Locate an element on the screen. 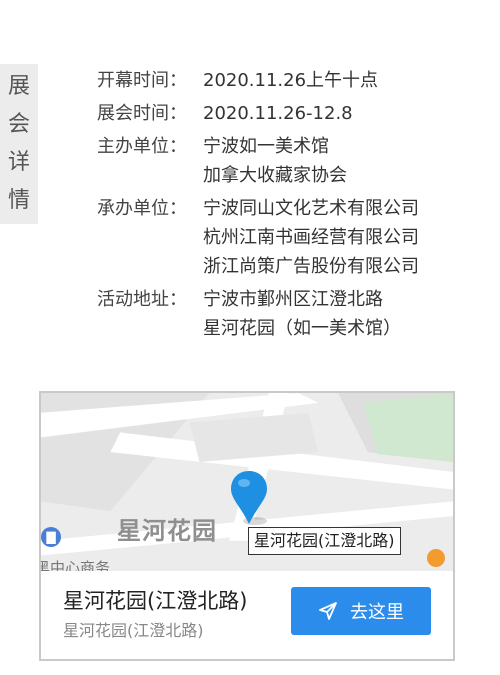  organizer-row: 主办单位： 宁波如一美术馆 加拿大收藏家协会 is located at coordinates (258, 161).